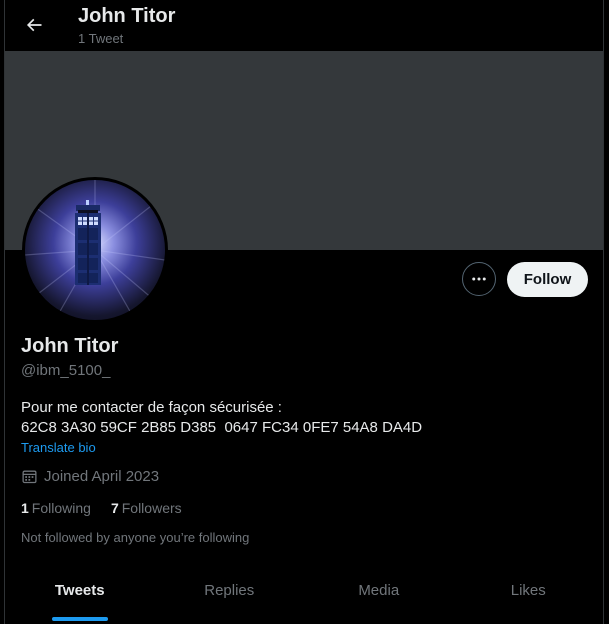  I want to click on profile-handle: @ibm_5100_, so click(66, 370).